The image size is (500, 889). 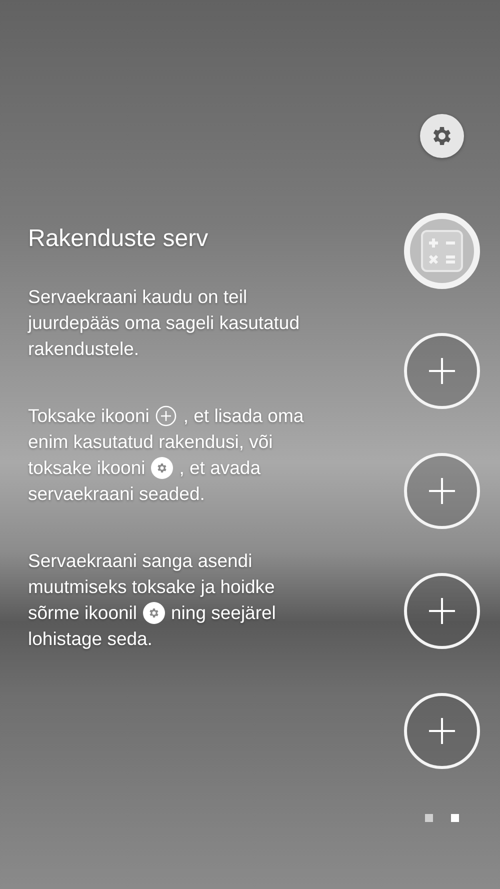 I want to click on instruction-text: enim kasutatud rakendusi, või, so click(x=150, y=442).